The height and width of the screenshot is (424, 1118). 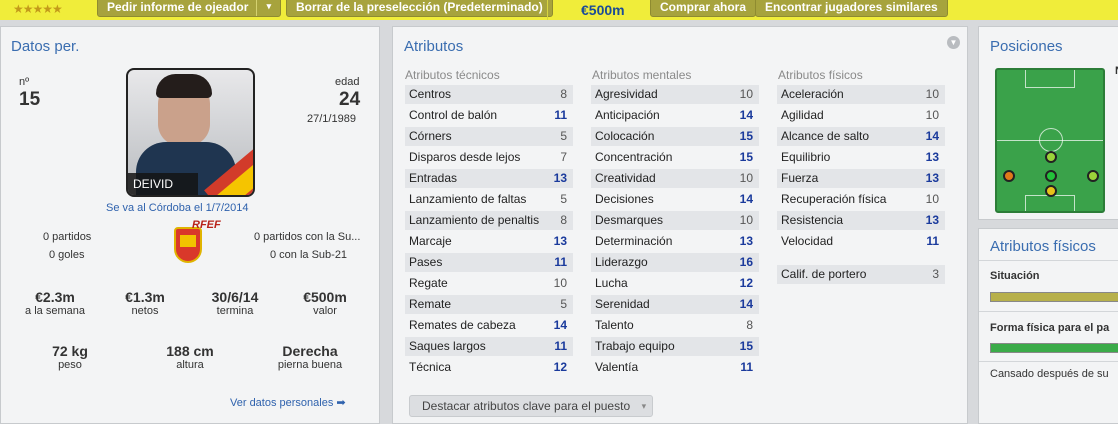 I want to click on attribute-row: Valentía 11, so click(x=675, y=367).